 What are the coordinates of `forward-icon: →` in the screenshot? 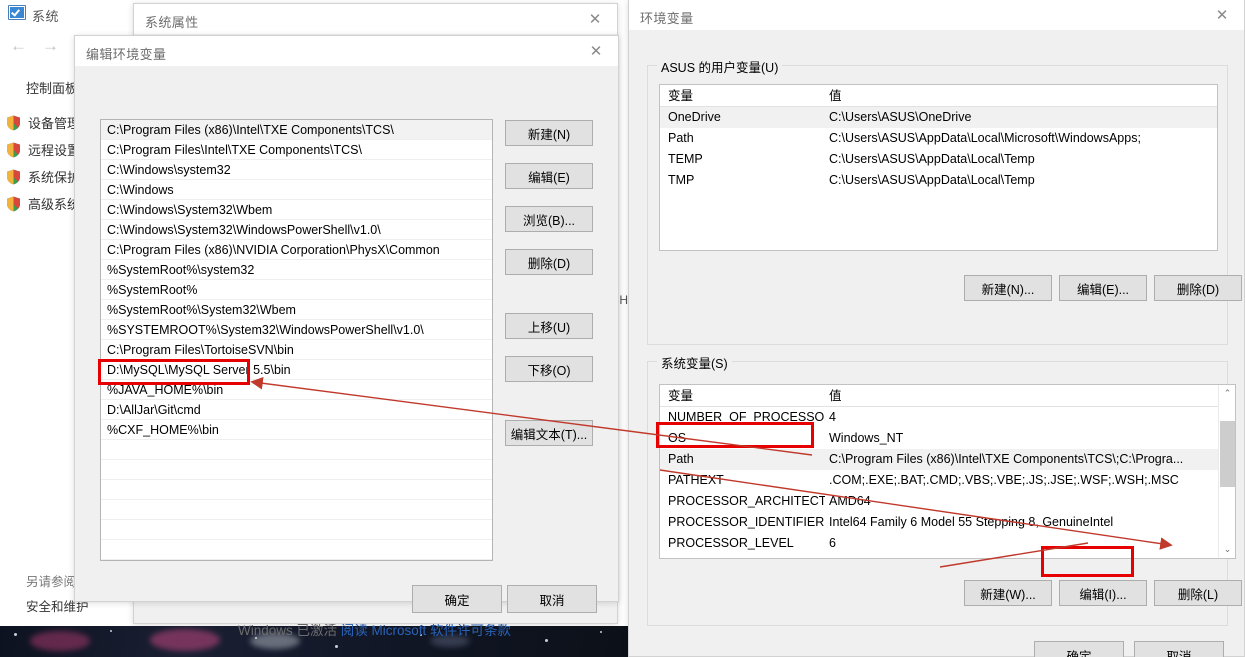 It's located at (50, 46).